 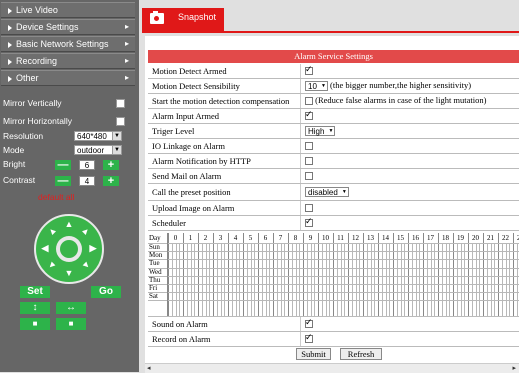 I want to click on submit-button: Submit, so click(x=313, y=354).